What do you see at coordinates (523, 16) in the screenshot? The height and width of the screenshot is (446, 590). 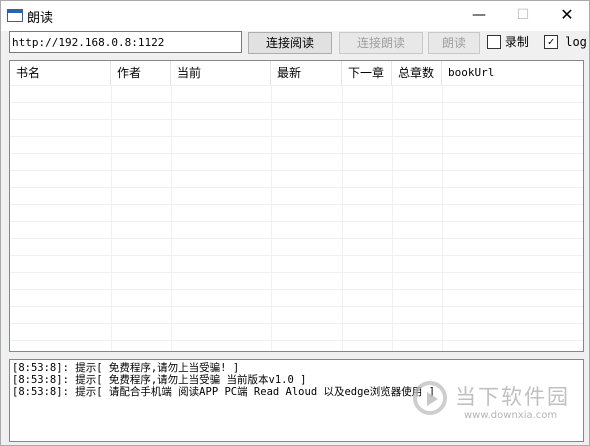 I see `maximize-button: ☐` at bounding box center [523, 16].